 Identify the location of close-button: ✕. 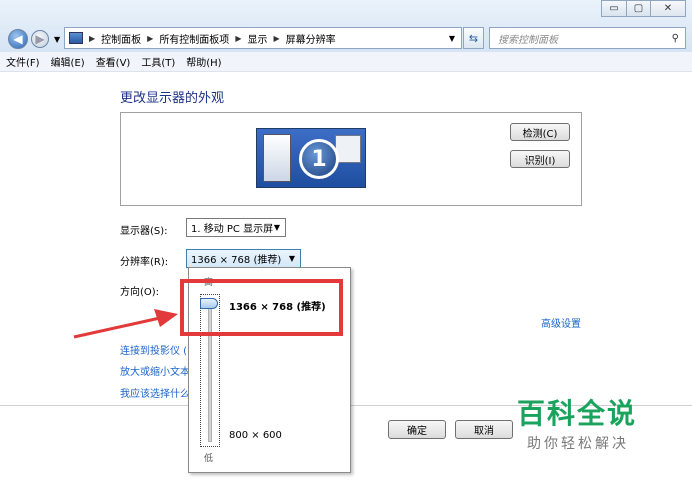
(668, 8).